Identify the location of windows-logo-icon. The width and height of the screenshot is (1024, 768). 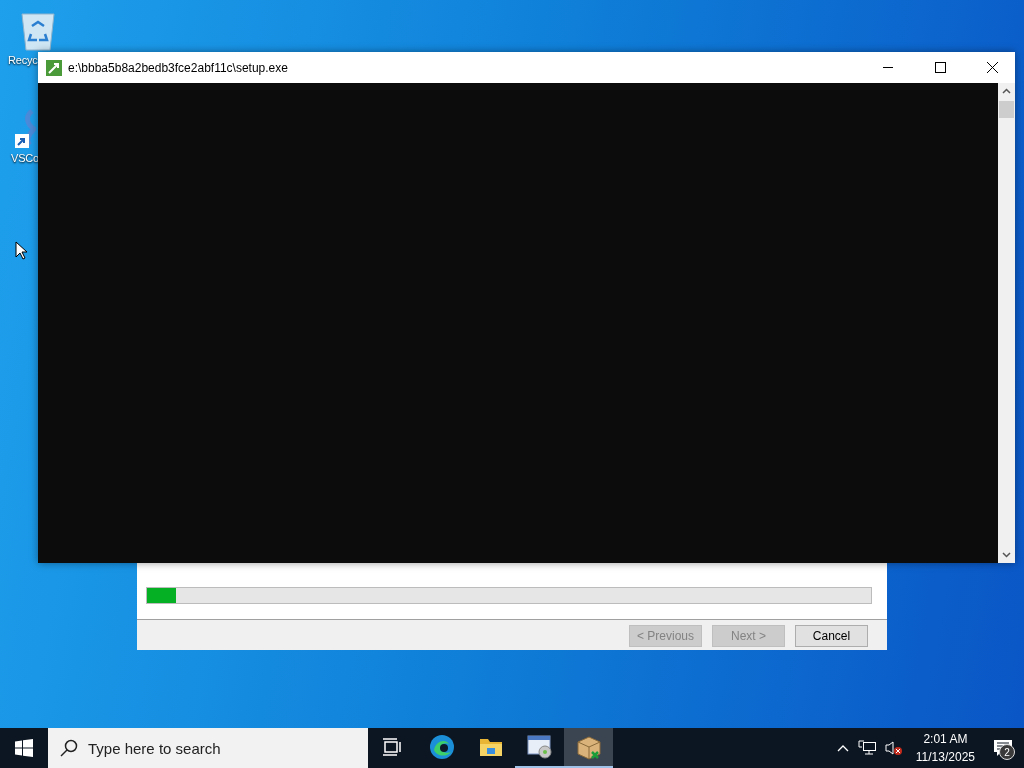
(24, 748).